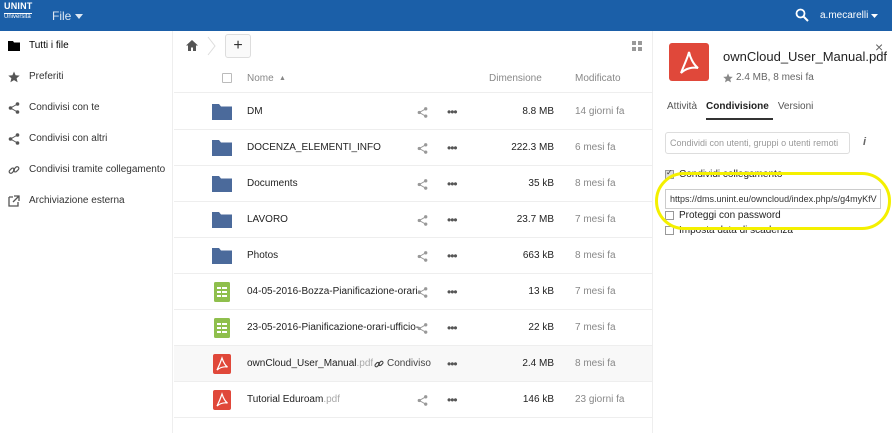  I want to click on password-checkbox: Proteggi con password, so click(723, 215).